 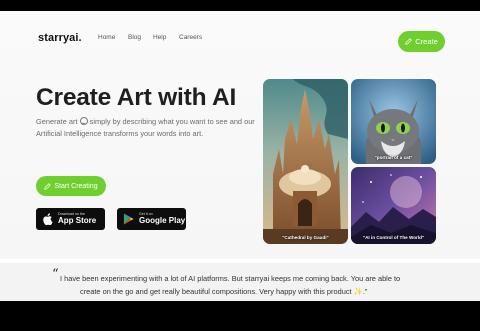 I want to click on create-button: Create, so click(x=421, y=41).